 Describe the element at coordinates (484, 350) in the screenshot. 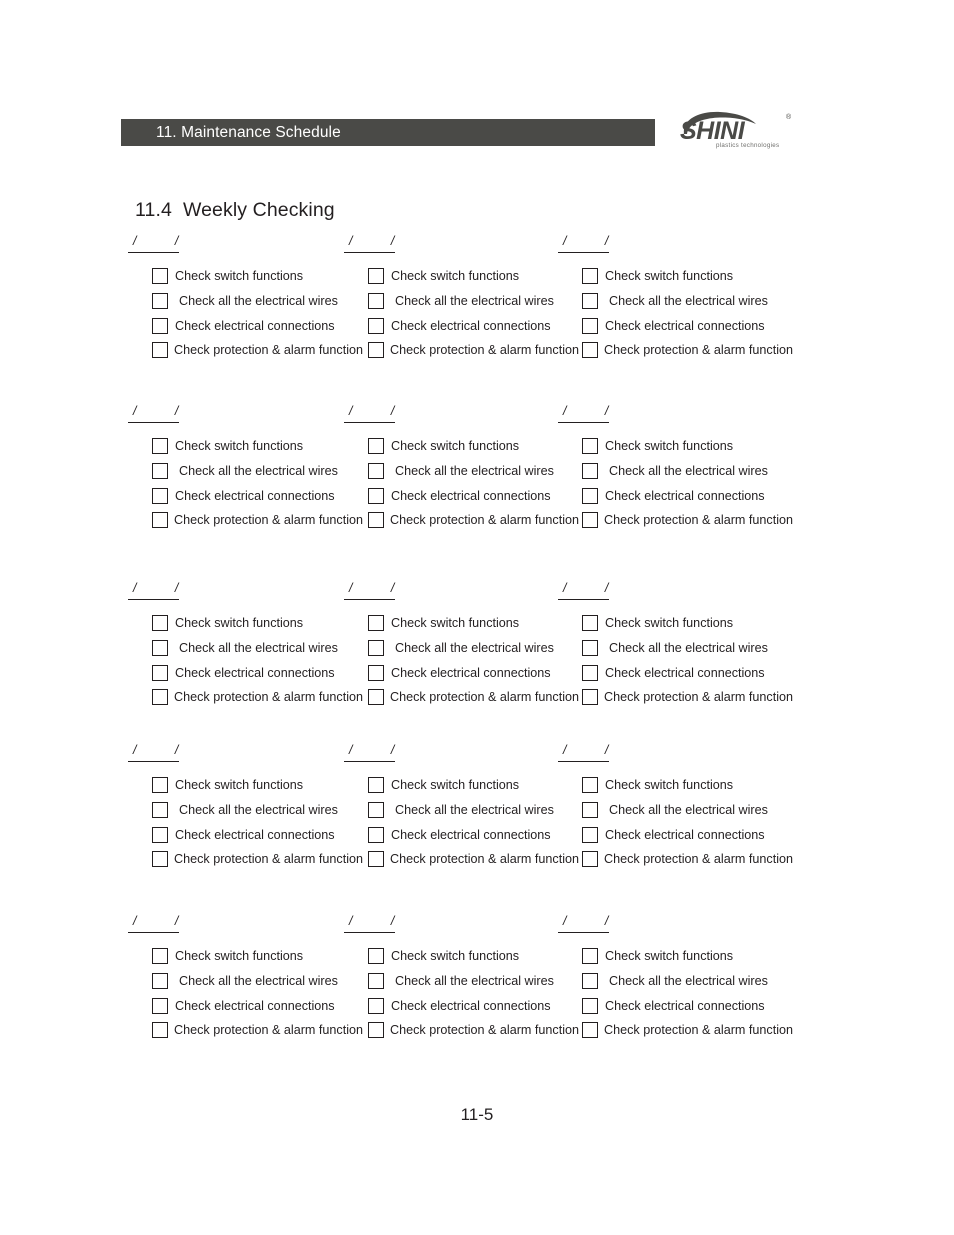

I see `checklist-item-label: Check protection & alarm function` at that location.